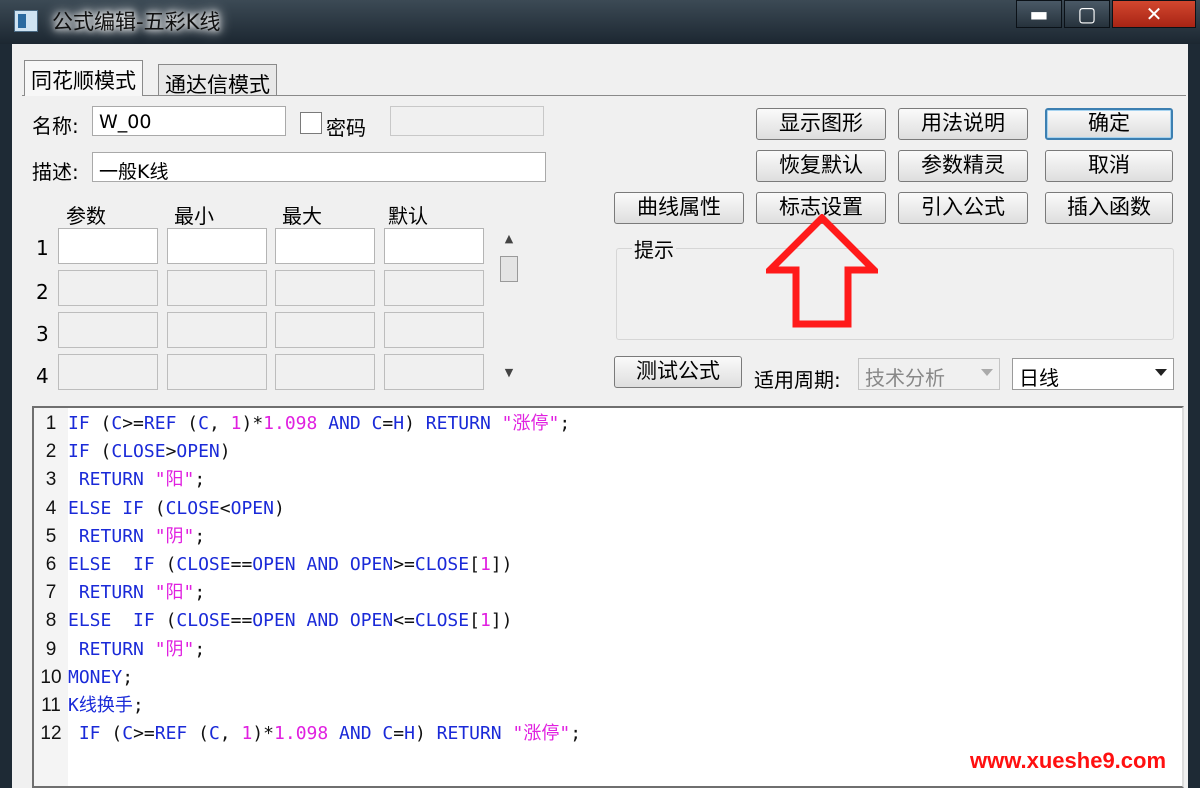 This screenshot has height=788, width=1200. Describe the element at coordinates (194, 216) in the screenshot. I see `param-header-min: 最小` at that location.